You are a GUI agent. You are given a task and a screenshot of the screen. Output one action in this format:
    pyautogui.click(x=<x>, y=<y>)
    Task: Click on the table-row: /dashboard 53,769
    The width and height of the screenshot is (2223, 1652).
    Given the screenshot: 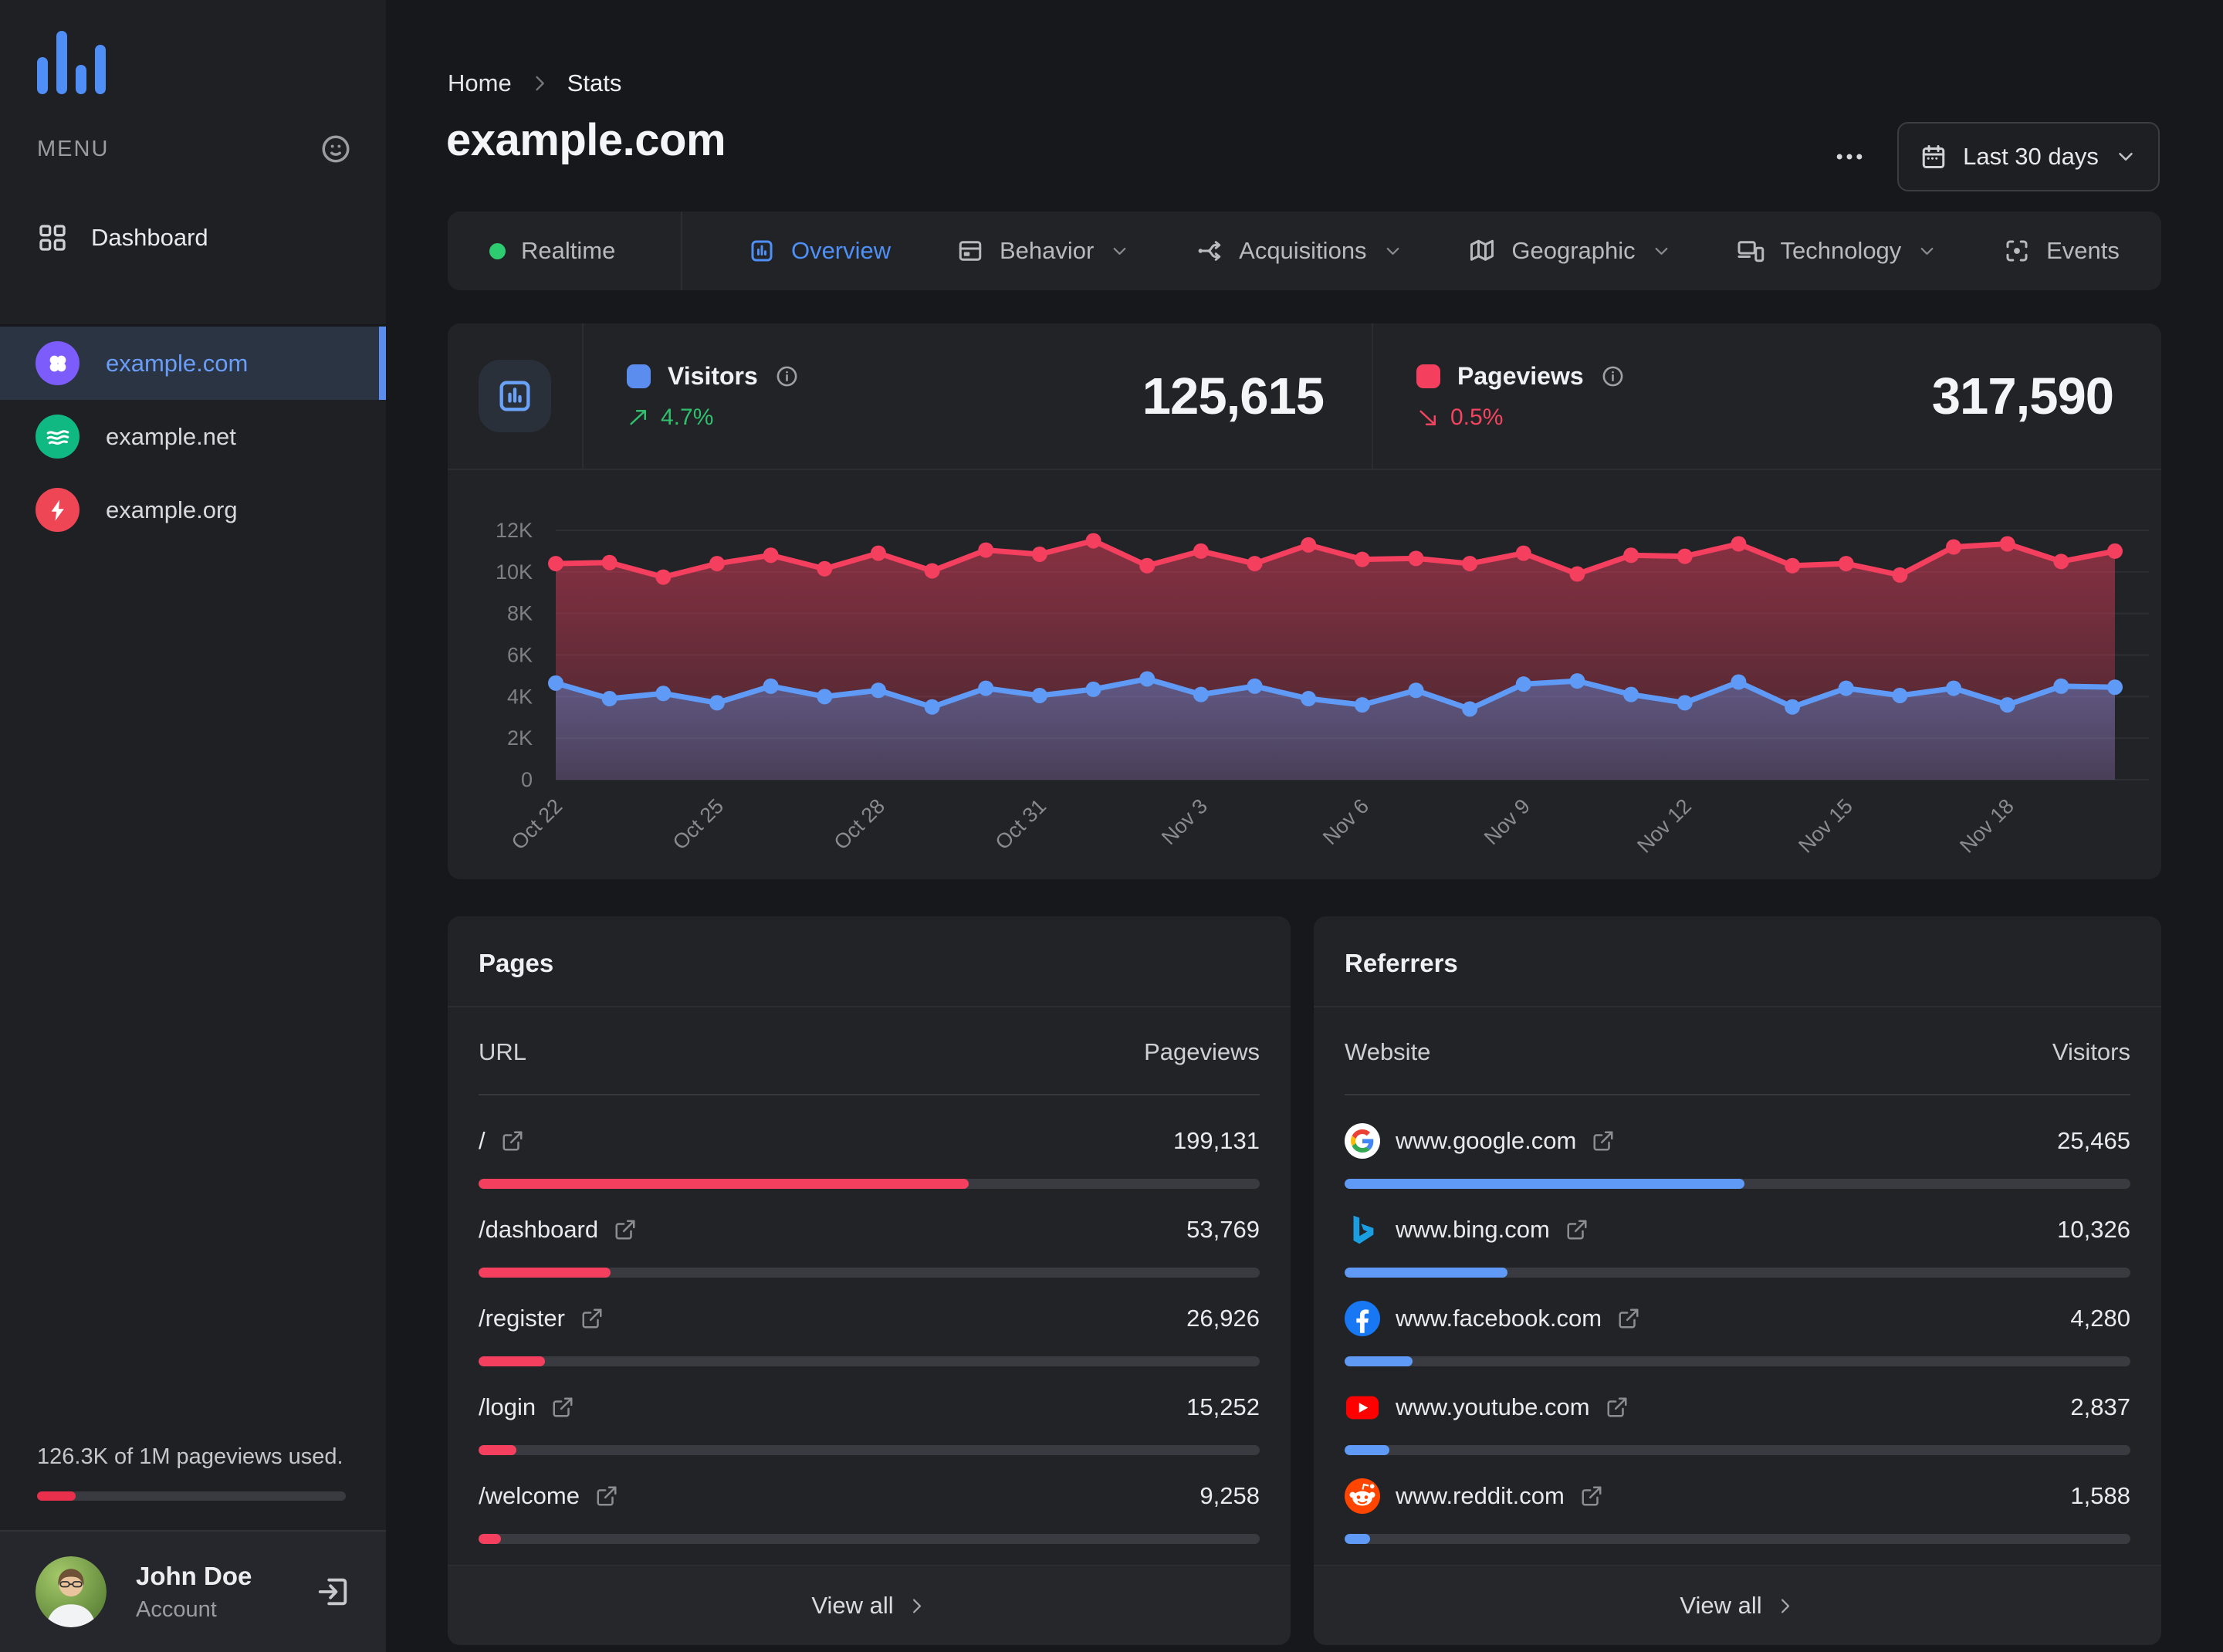 What is the action you would take?
    pyautogui.click(x=869, y=1245)
    